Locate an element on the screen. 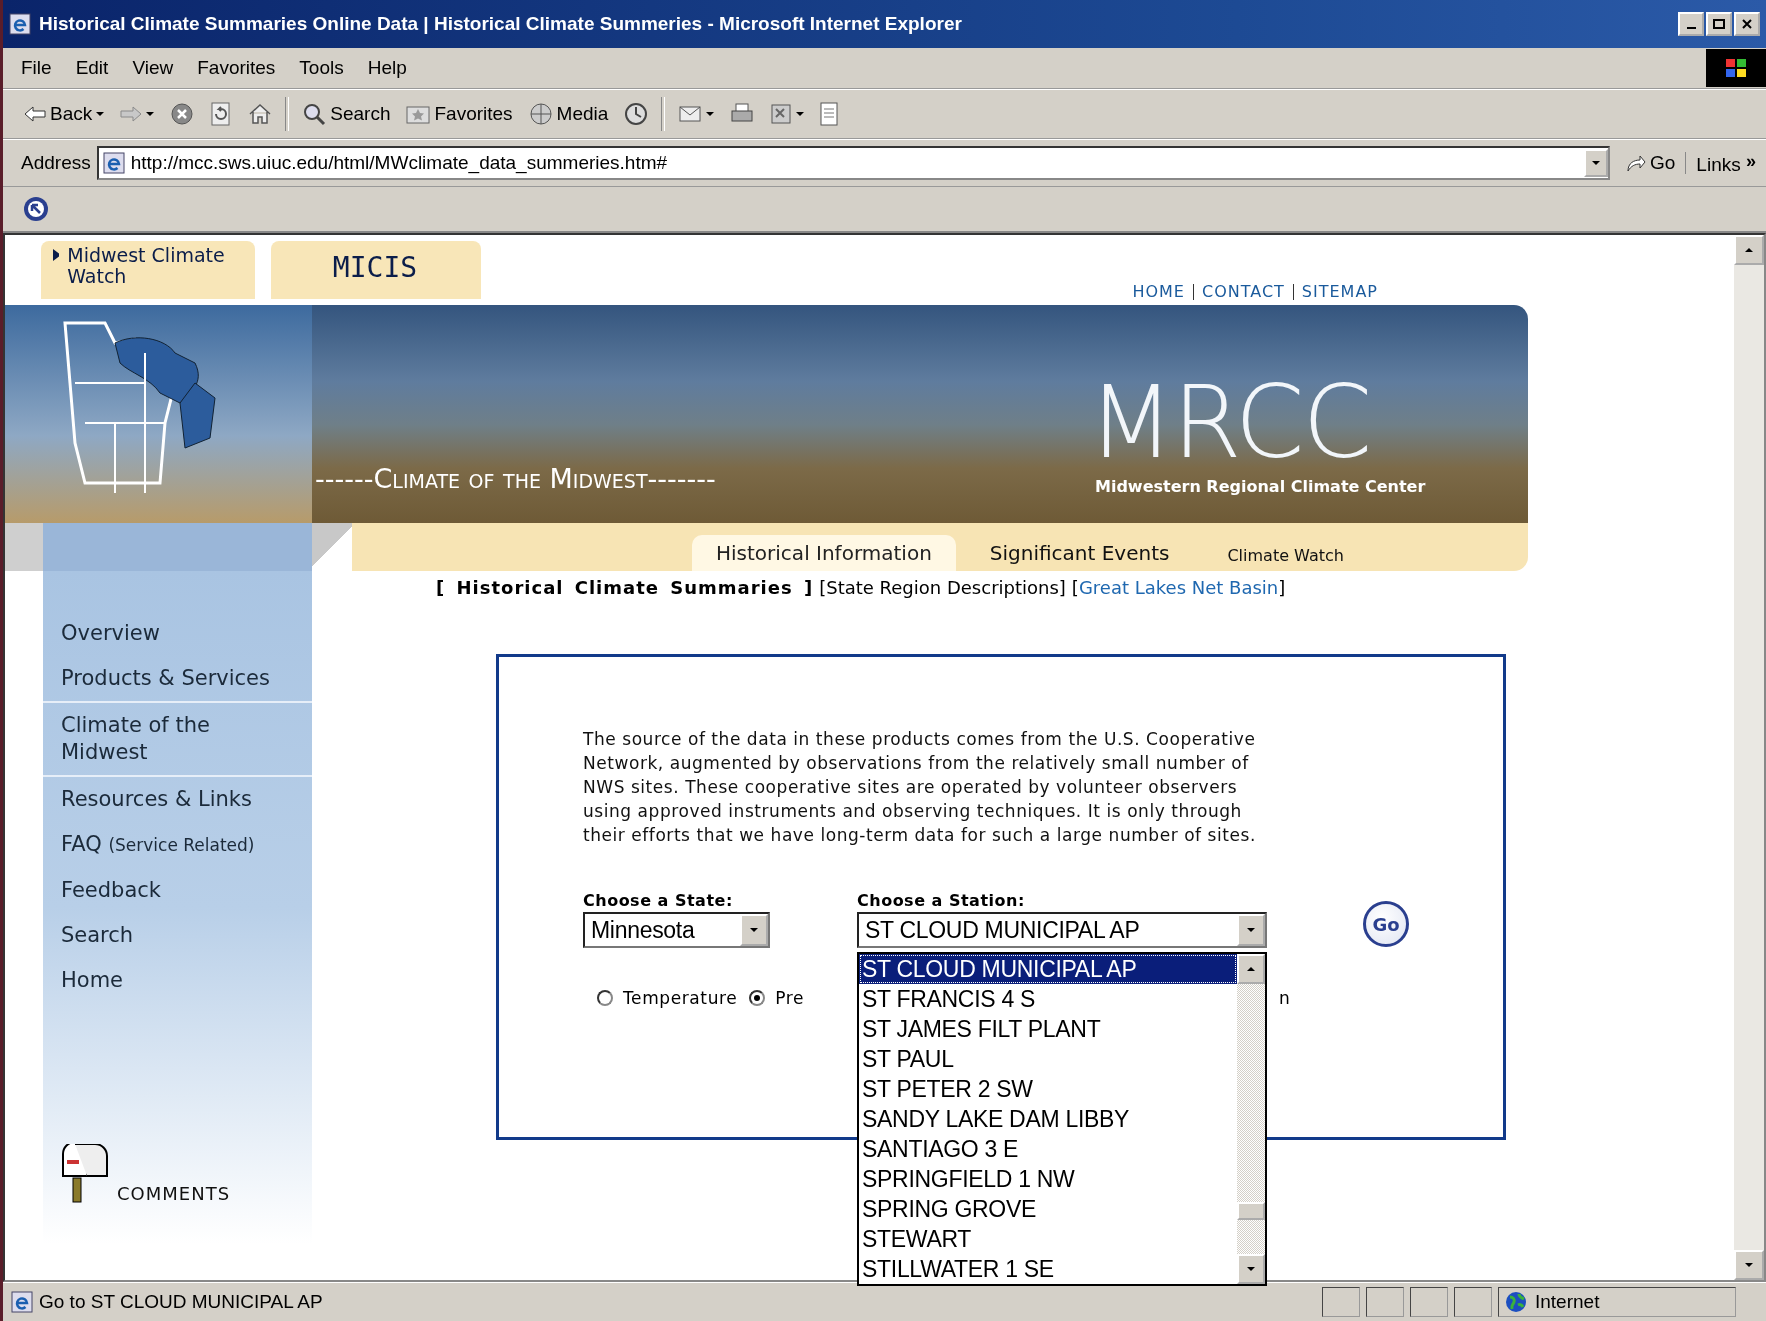 The width and height of the screenshot is (1766, 1321). minimize-button is located at coordinates (1691, 24).